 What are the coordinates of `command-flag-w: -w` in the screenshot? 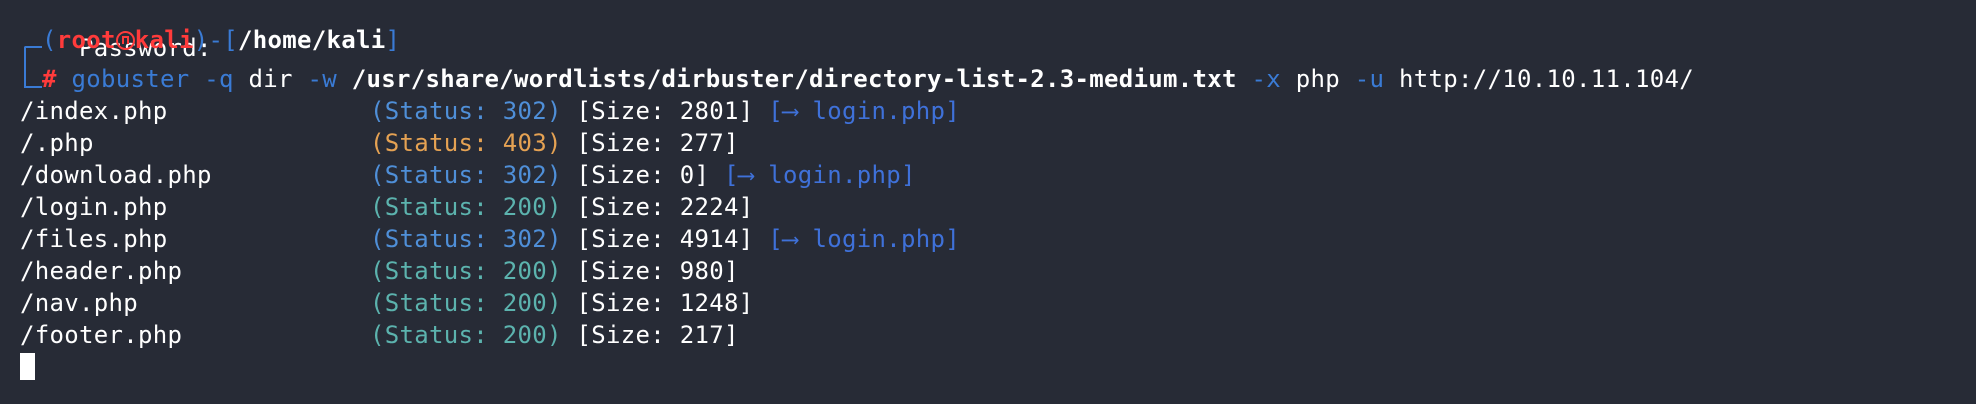 It's located at (322, 79).